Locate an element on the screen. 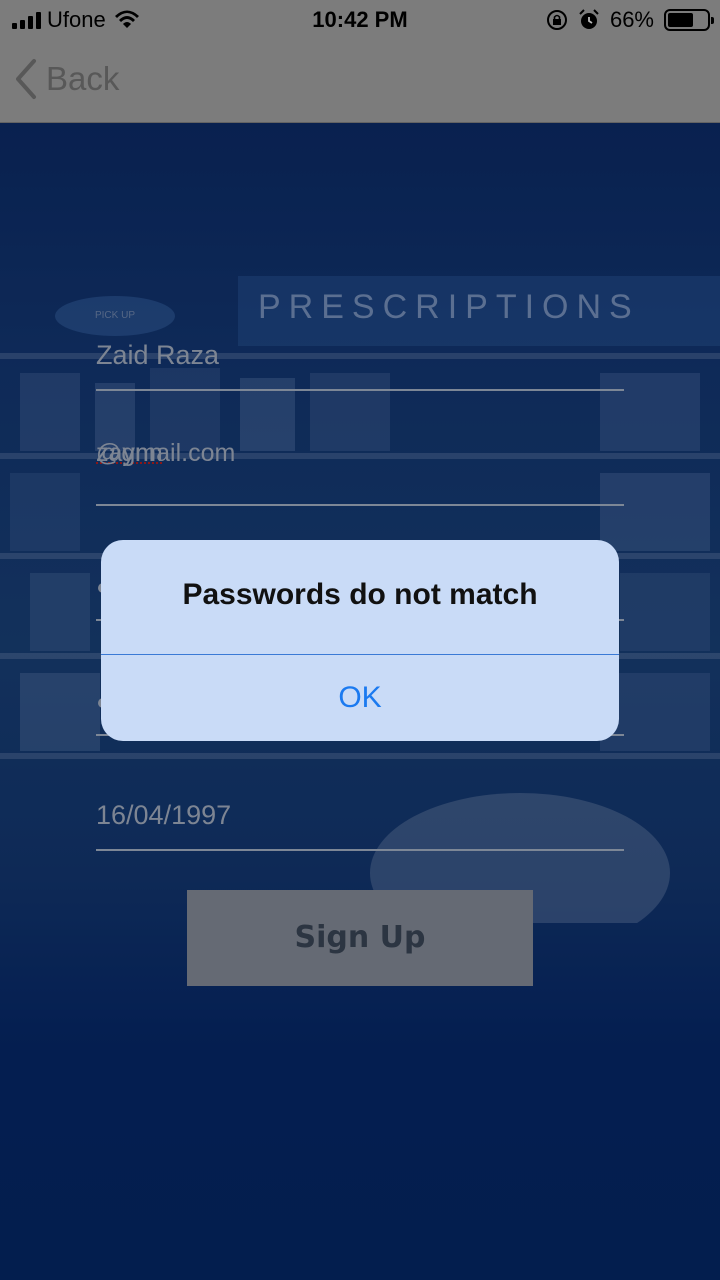  alert-dialog: Passwords do not match OK is located at coordinates (360, 640).